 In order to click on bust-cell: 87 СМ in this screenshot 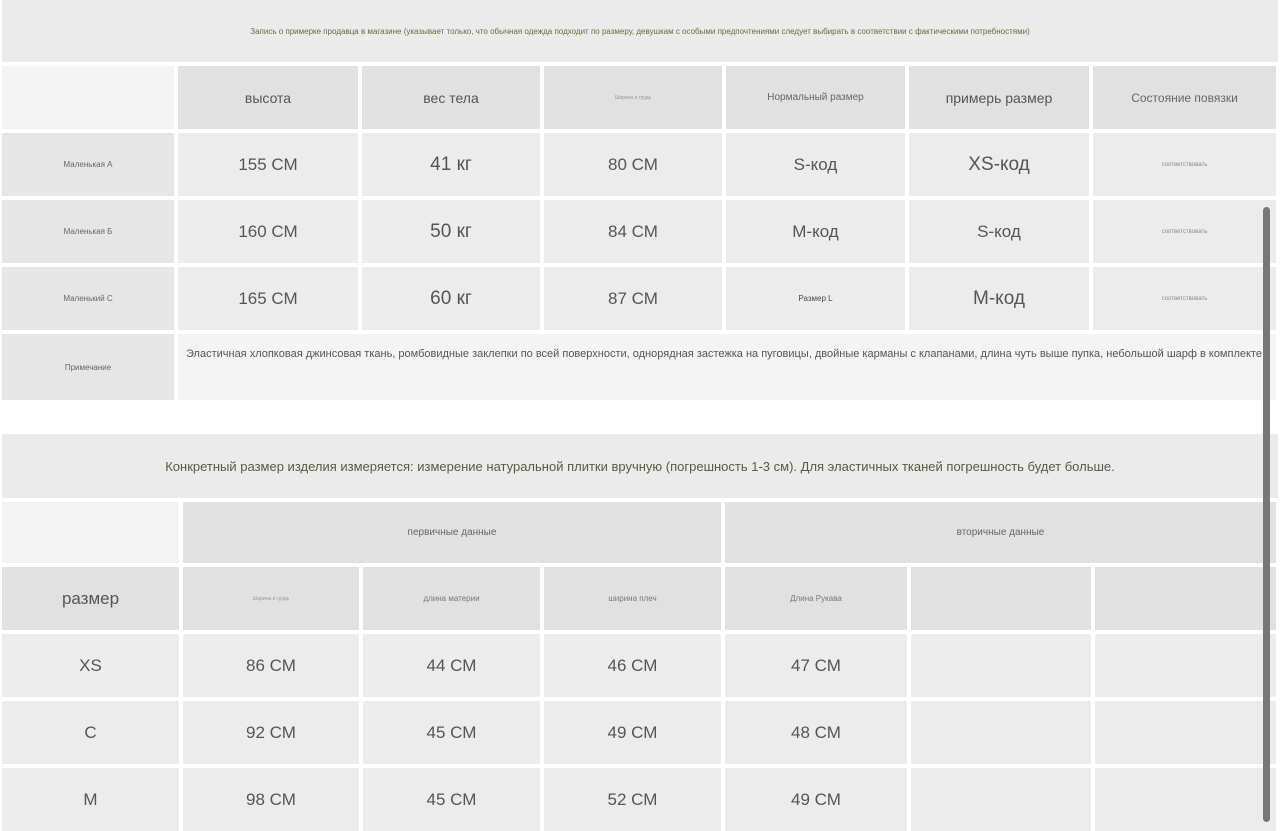, I will do `click(633, 298)`.